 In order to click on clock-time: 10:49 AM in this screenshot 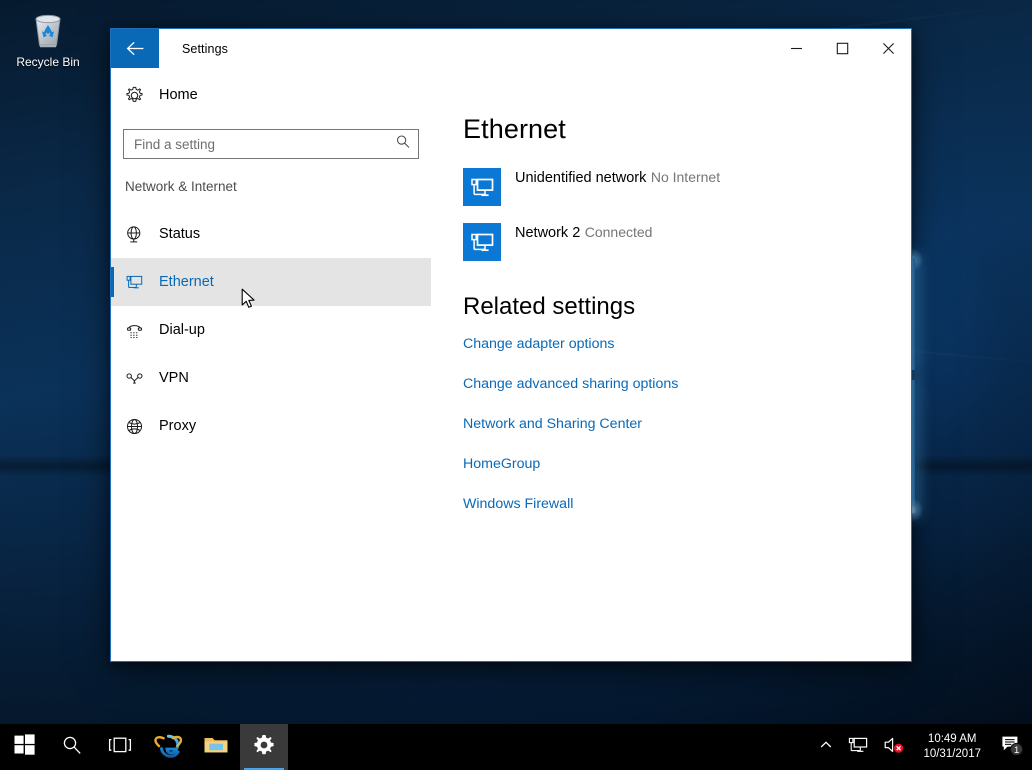, I will do `click(952, 739)`.